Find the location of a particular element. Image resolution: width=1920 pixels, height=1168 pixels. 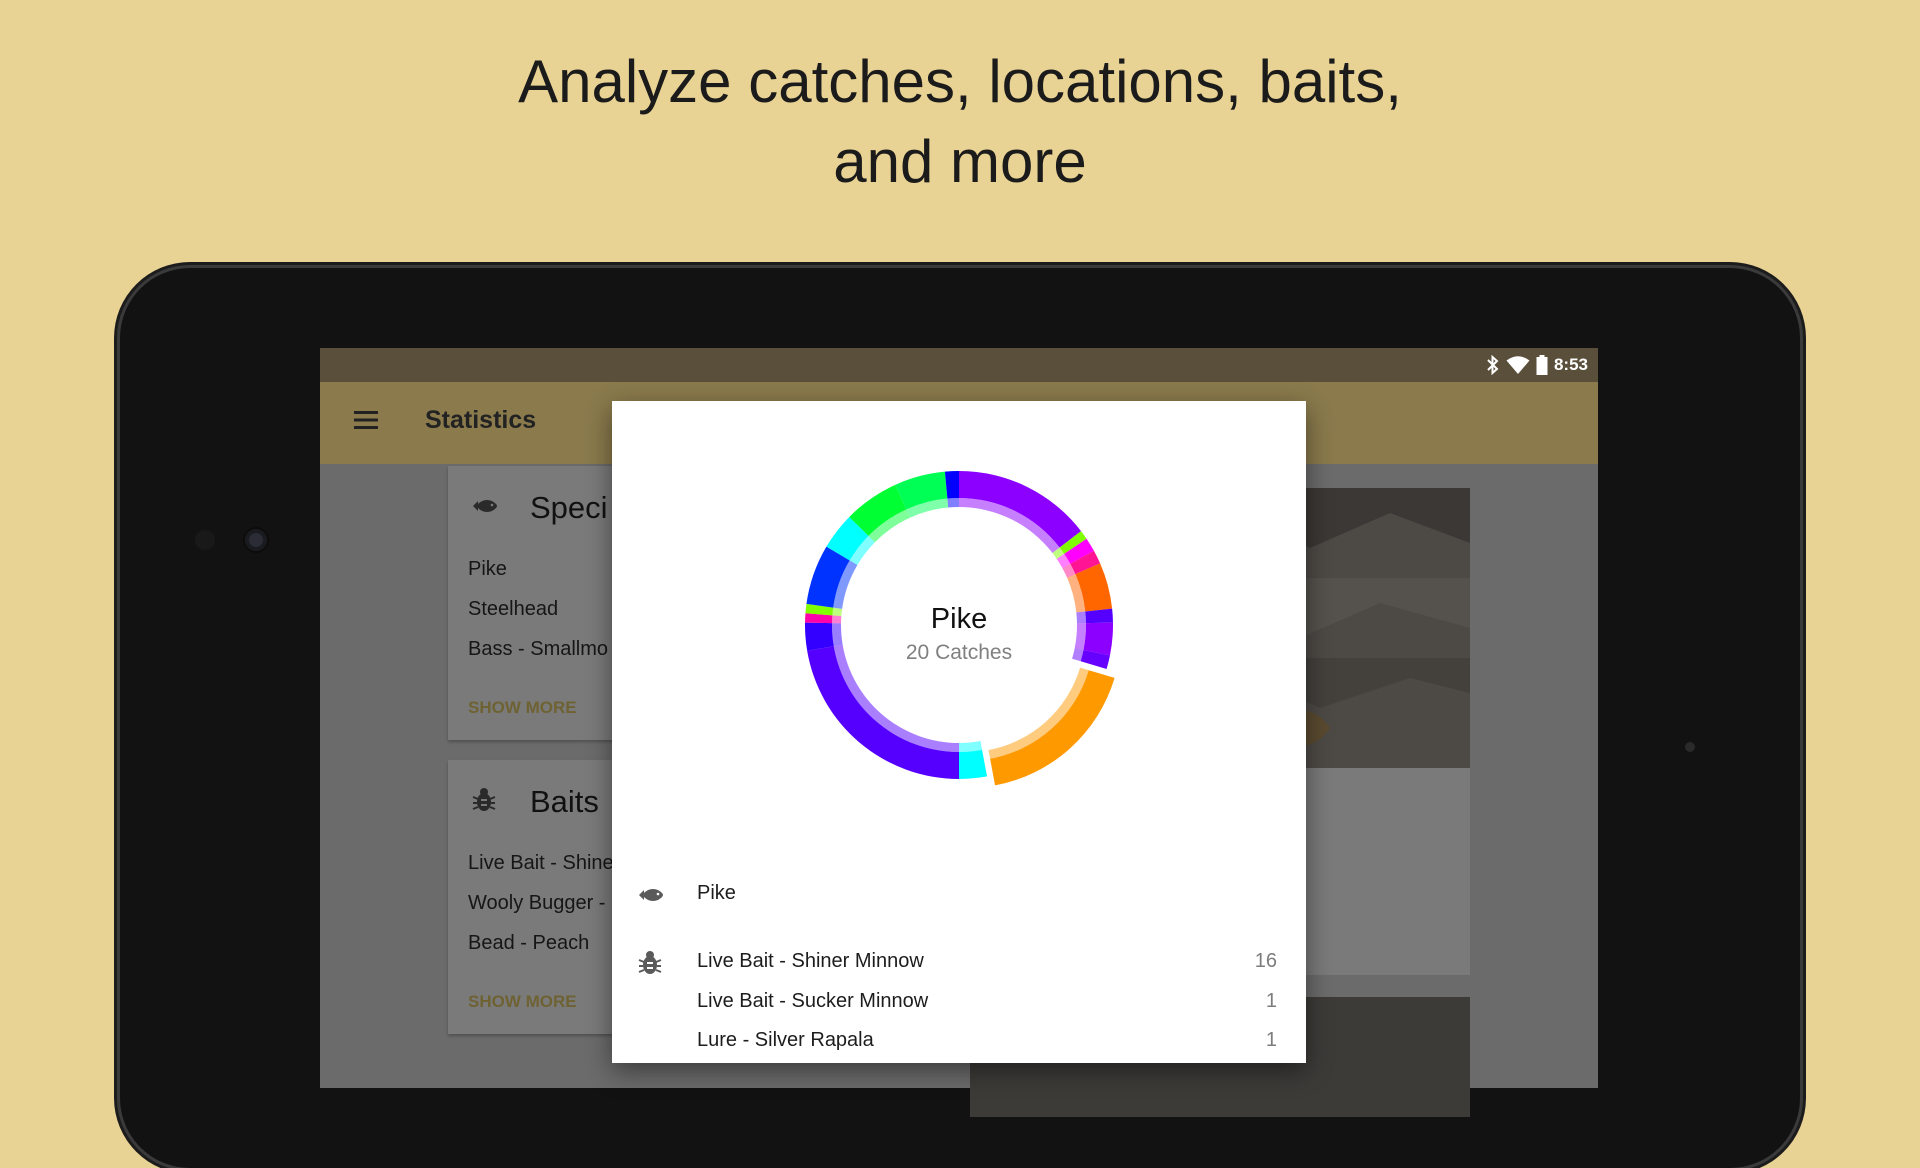

species-item: Bass - Smallmo is located at coordinates (538, 649).